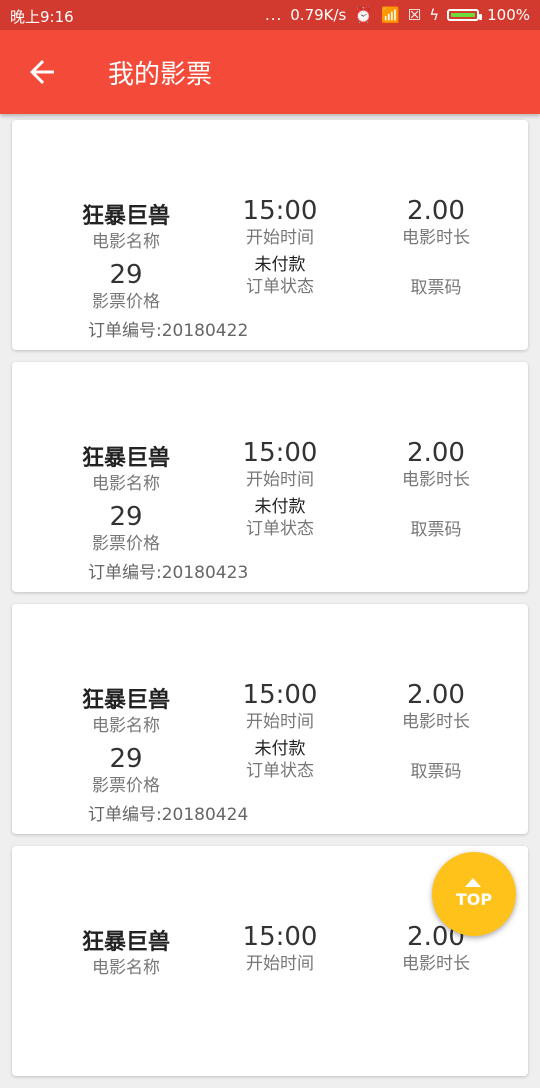  I want to click on start-time-column: 15:00 开始时间, so click(280, 949).